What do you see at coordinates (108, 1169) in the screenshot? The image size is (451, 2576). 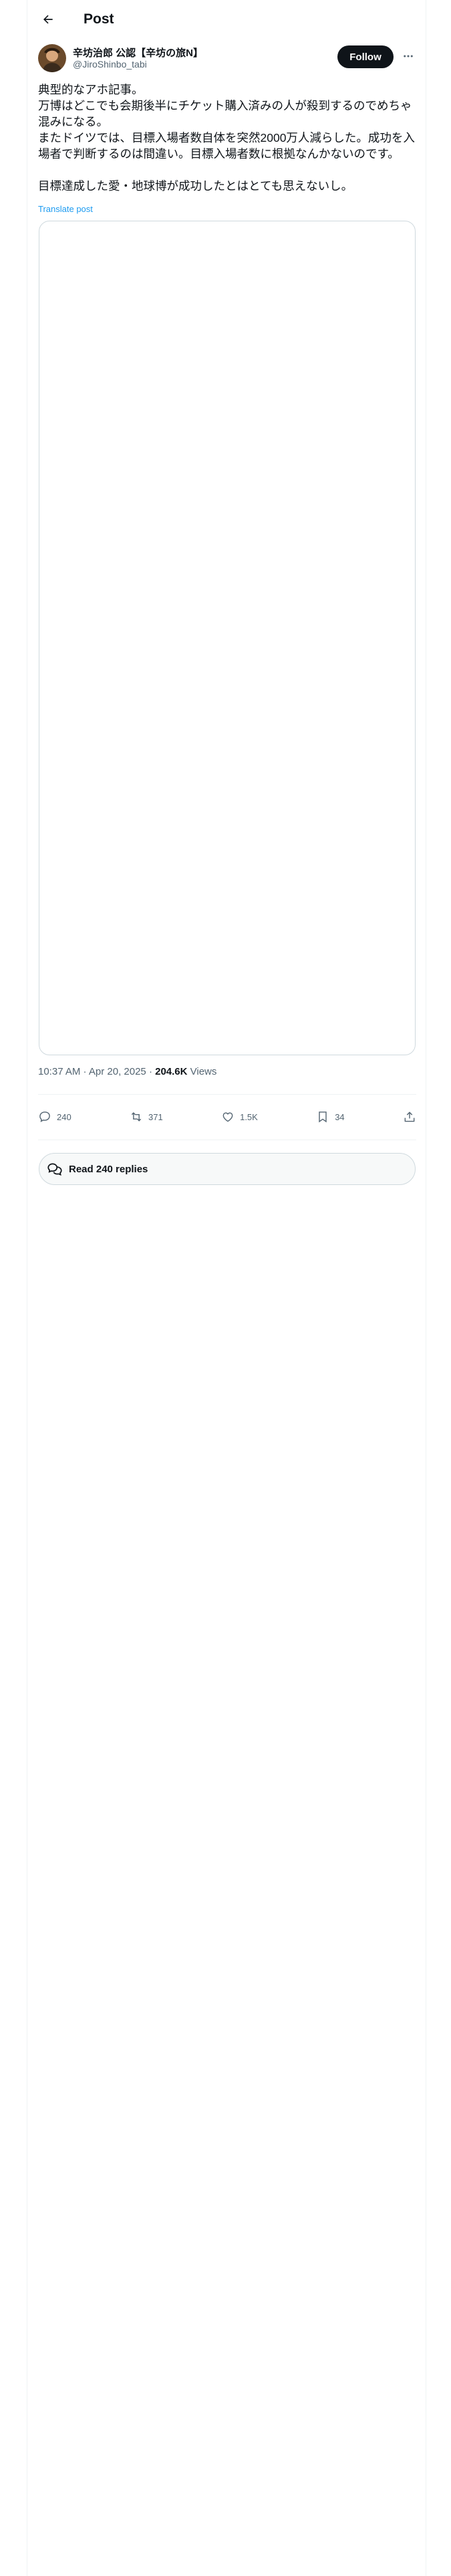 I see `read-replies-label: Read 240 replies` at bounding box center [108, 1169].